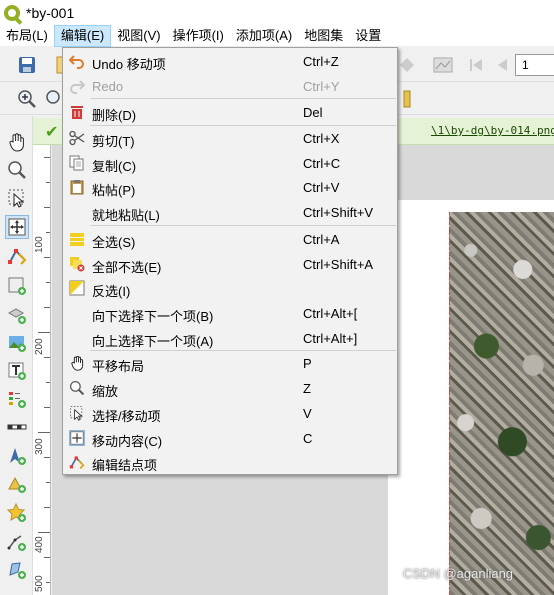 The image size is (554, 595). Describe the element at coordinates (230, 187) in the screenshot. I see `menu-item-paste: 粘帖(P) Ctrl+V` at that location.